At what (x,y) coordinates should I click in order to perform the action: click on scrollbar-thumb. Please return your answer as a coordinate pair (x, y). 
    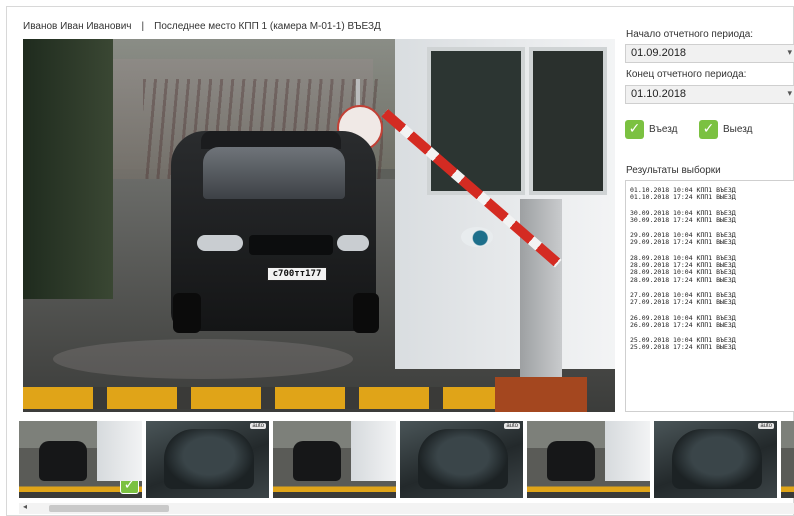
    Looking at the image, I should click on (109, 508).